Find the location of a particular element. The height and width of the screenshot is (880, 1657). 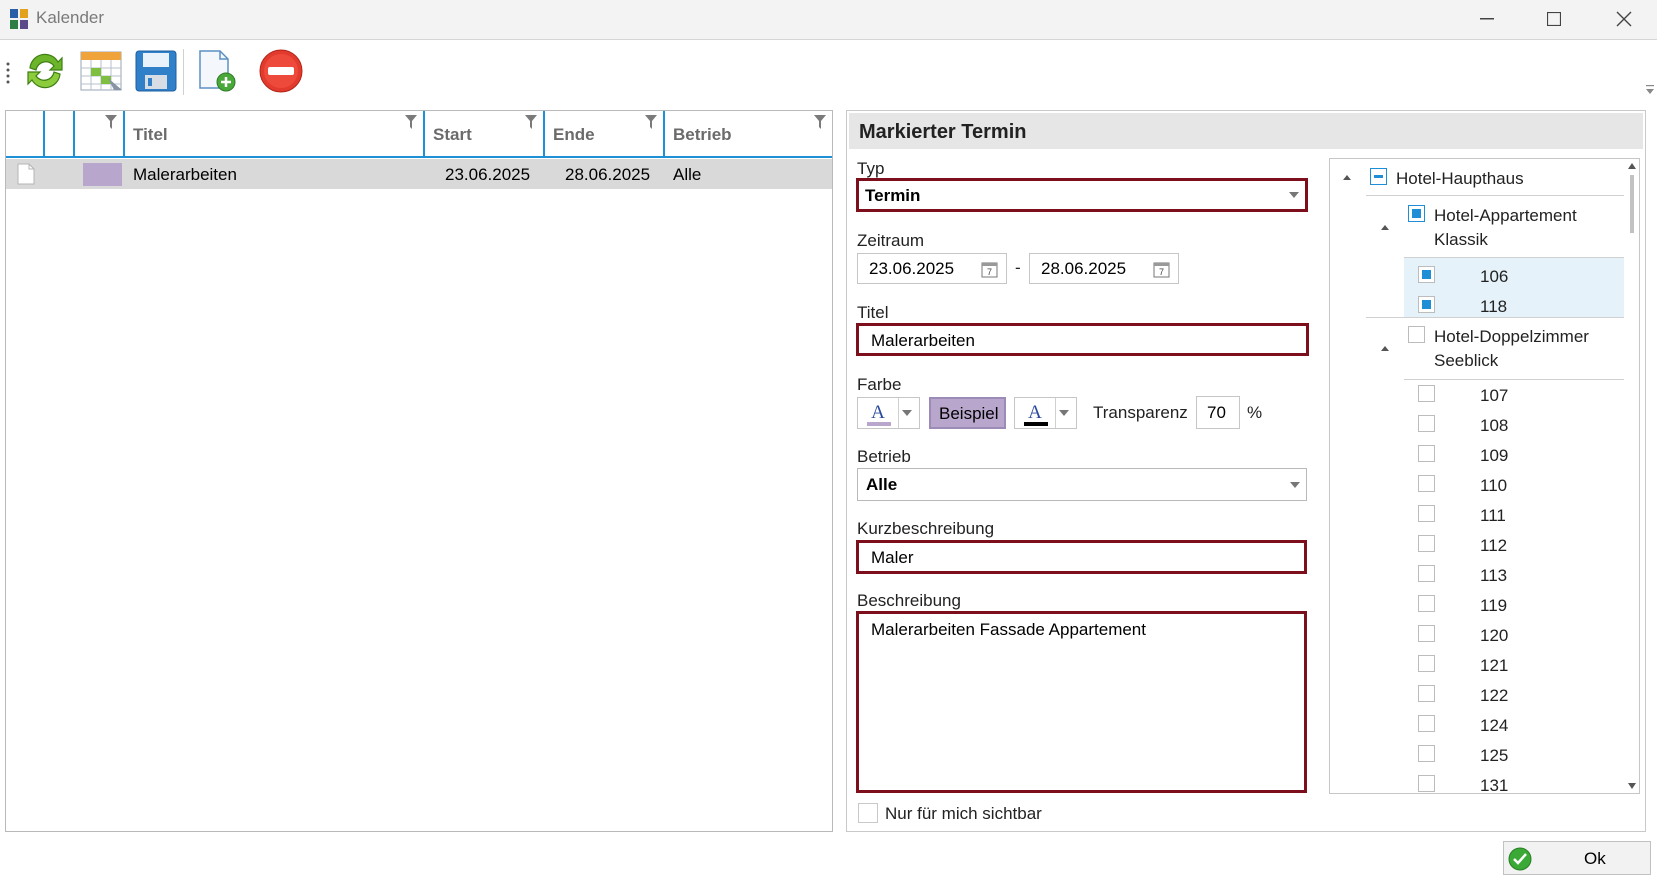

tree-room-label: 111 is located at coordinates (1493, 515).